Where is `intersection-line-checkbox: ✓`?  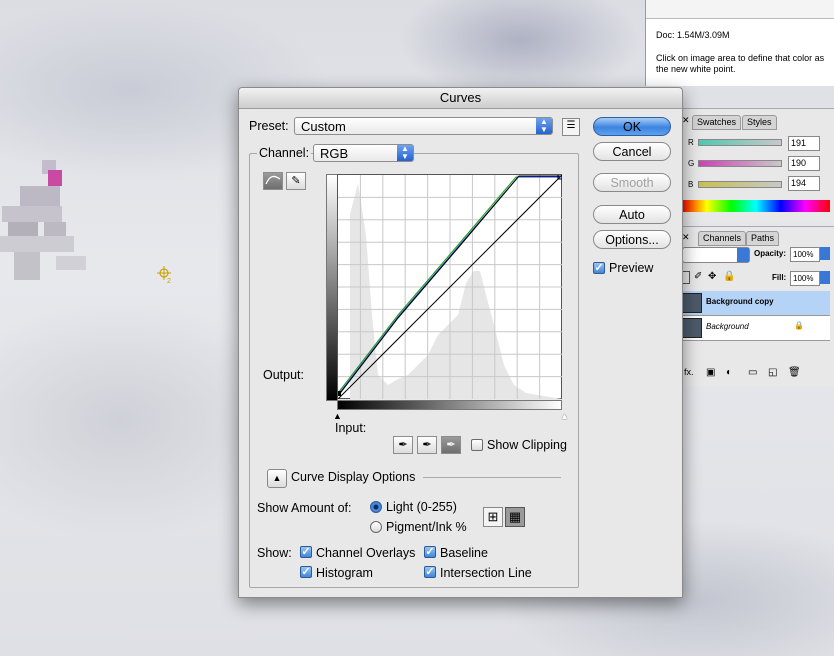
intersection-line-checkbox: ✓ is located at coordinates (430, 572).